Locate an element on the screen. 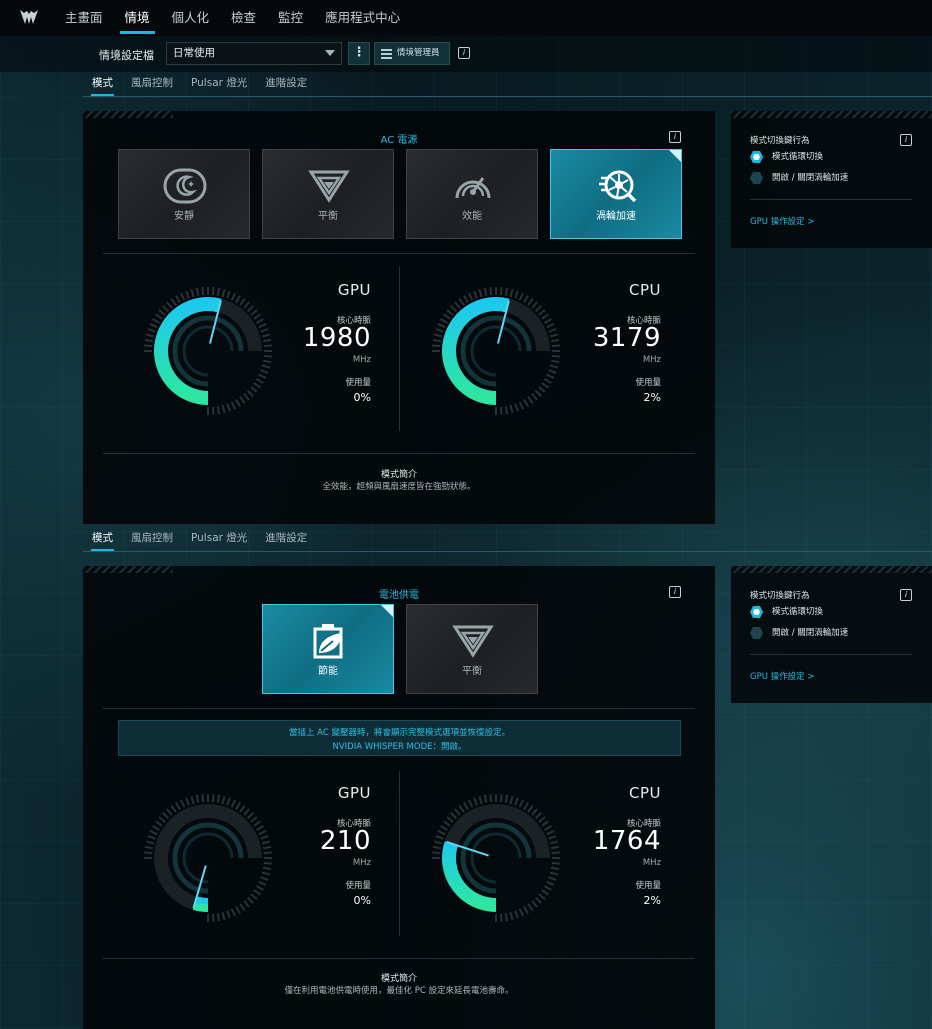  battery-section-title: 電池供電 is located at coordinates (399, 595).